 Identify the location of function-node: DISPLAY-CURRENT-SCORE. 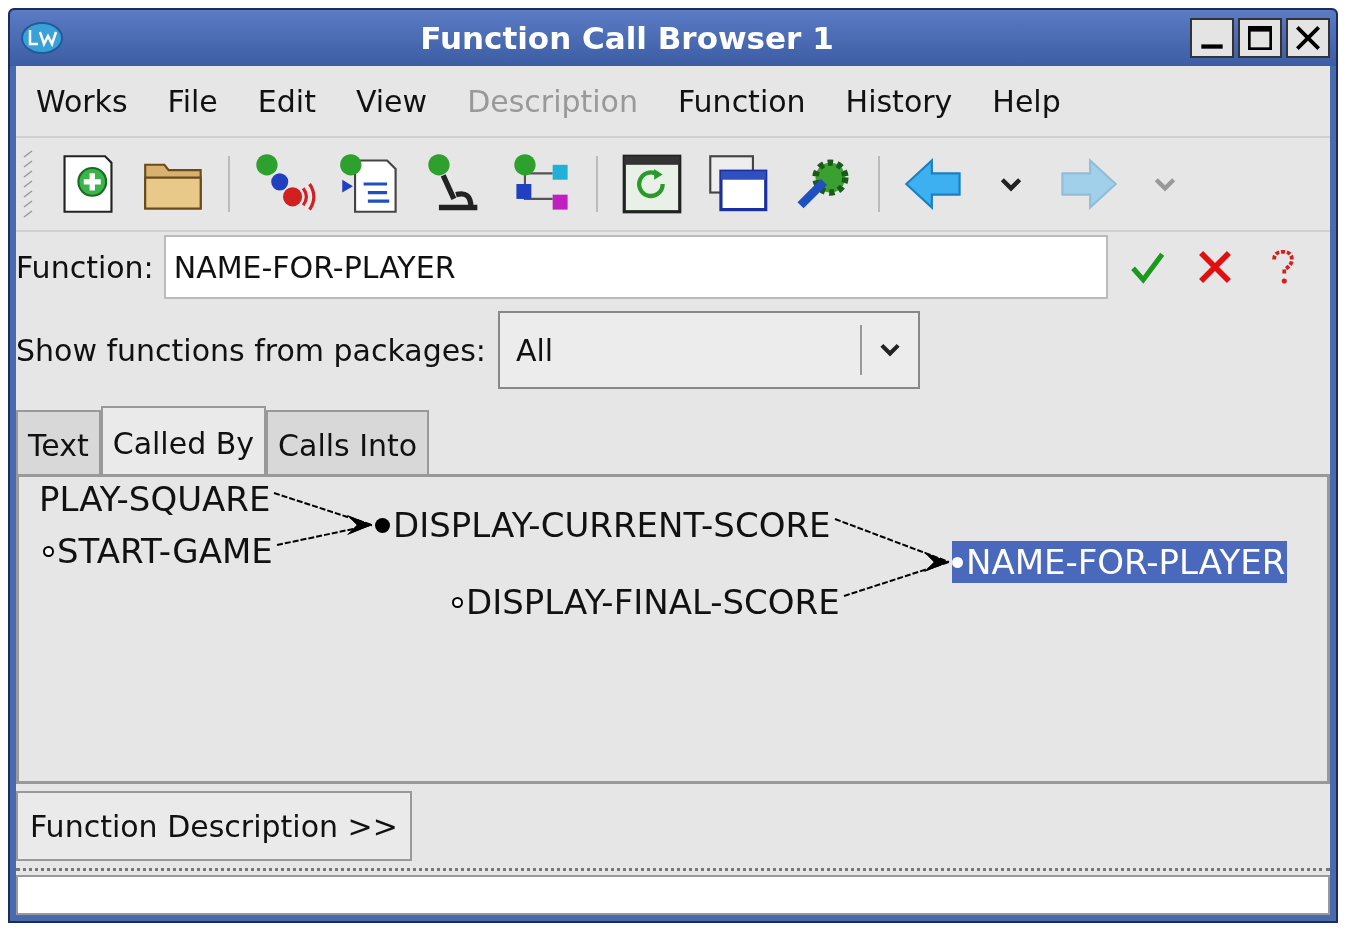
(603, 525).